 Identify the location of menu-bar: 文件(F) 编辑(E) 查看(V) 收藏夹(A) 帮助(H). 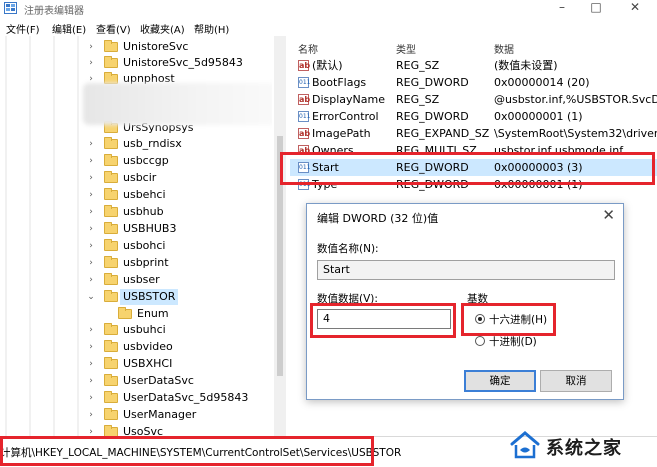
(328, 26).